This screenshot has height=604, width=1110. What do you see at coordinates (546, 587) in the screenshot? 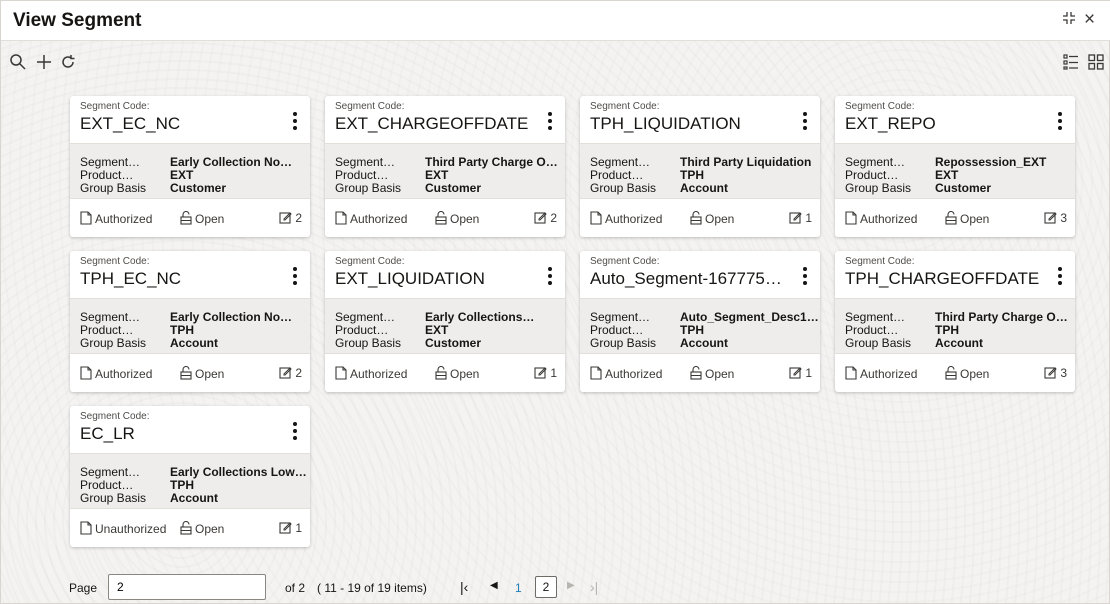
I see `current-page: 2` at bounding box center [546, 587].